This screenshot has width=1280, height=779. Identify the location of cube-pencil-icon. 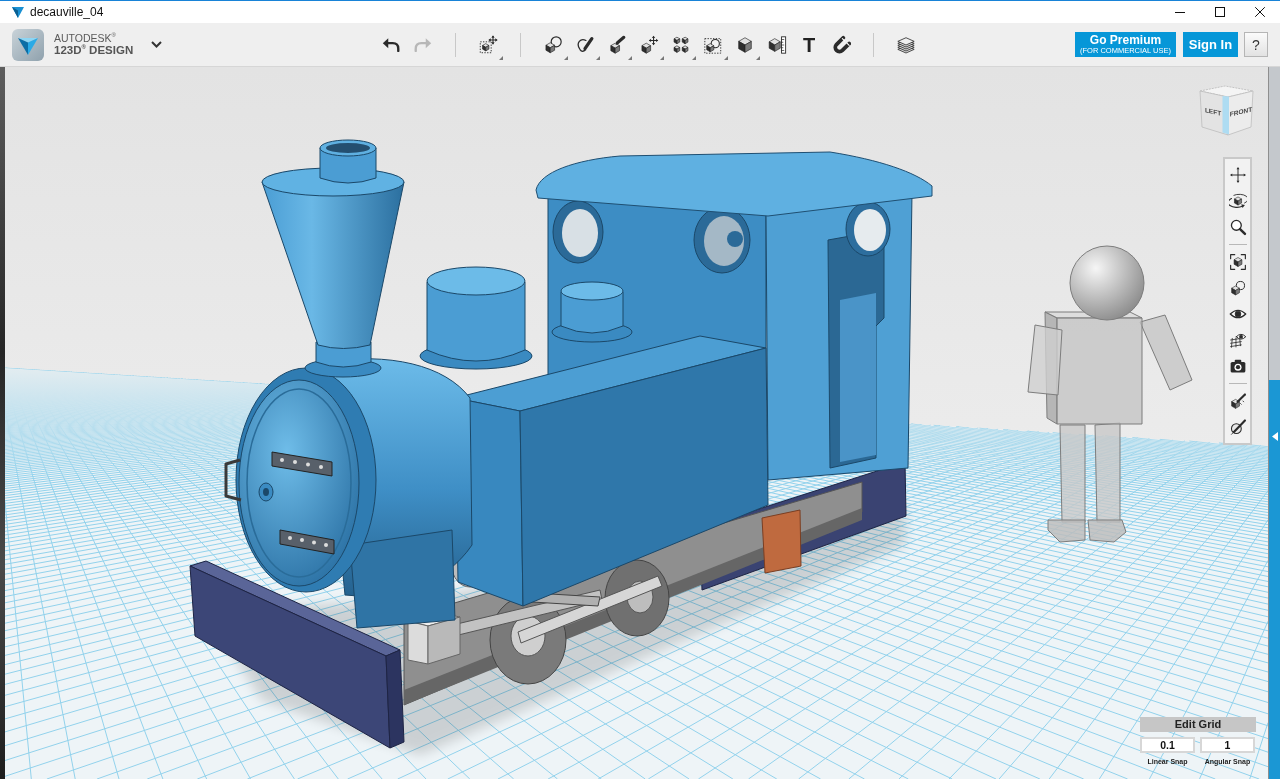
(617, 44).